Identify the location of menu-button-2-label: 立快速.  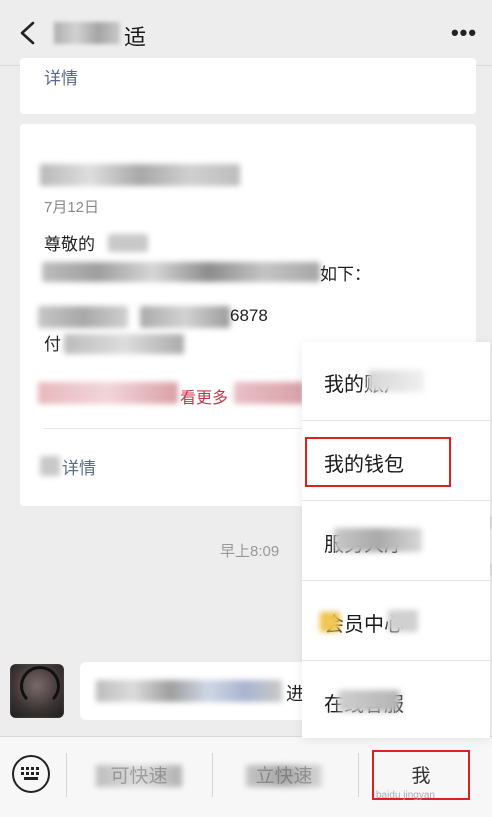
(284, 776).